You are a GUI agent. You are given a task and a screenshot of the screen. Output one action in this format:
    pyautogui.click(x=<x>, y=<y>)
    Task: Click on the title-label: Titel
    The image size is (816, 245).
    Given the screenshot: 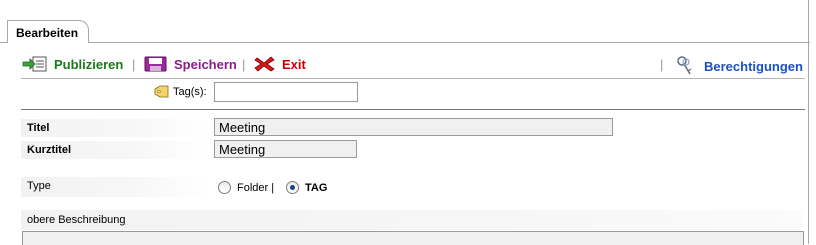 What is the action you would take?
    pyautogui.click(x=38, y=128)
    